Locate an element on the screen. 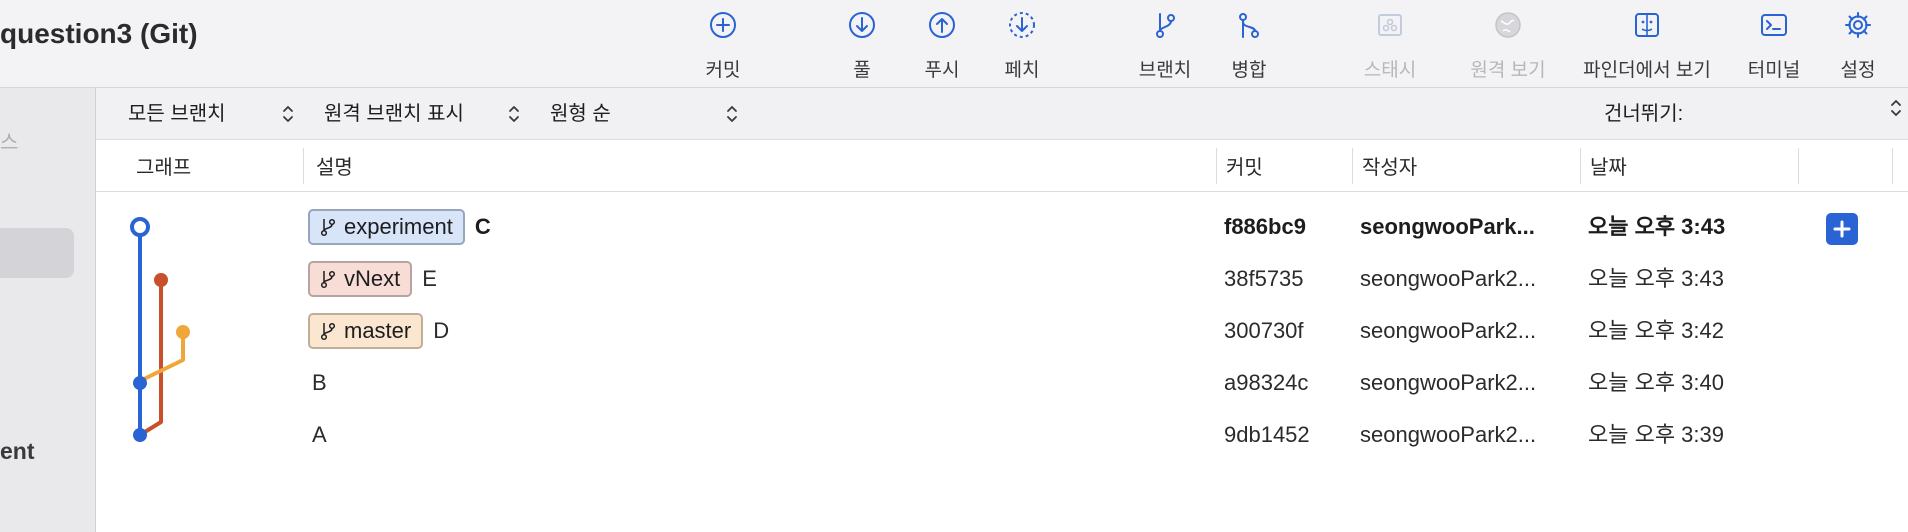 The width and height of the screenshot is (1908, 532). commit-hash: 38f5735 is located at coordinates (1264, 278).